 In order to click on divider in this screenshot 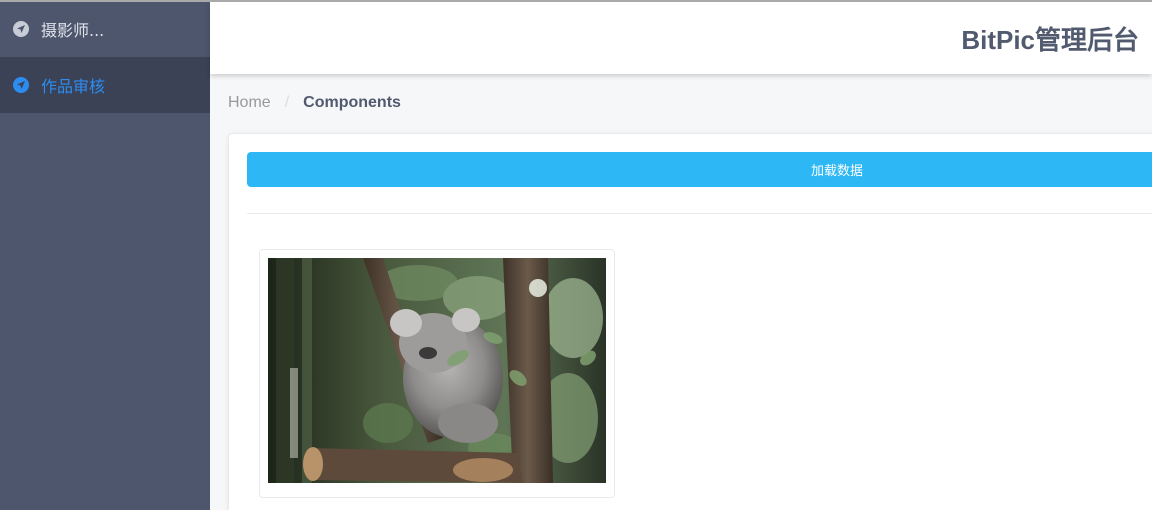, I will do `click(699, 213)`.